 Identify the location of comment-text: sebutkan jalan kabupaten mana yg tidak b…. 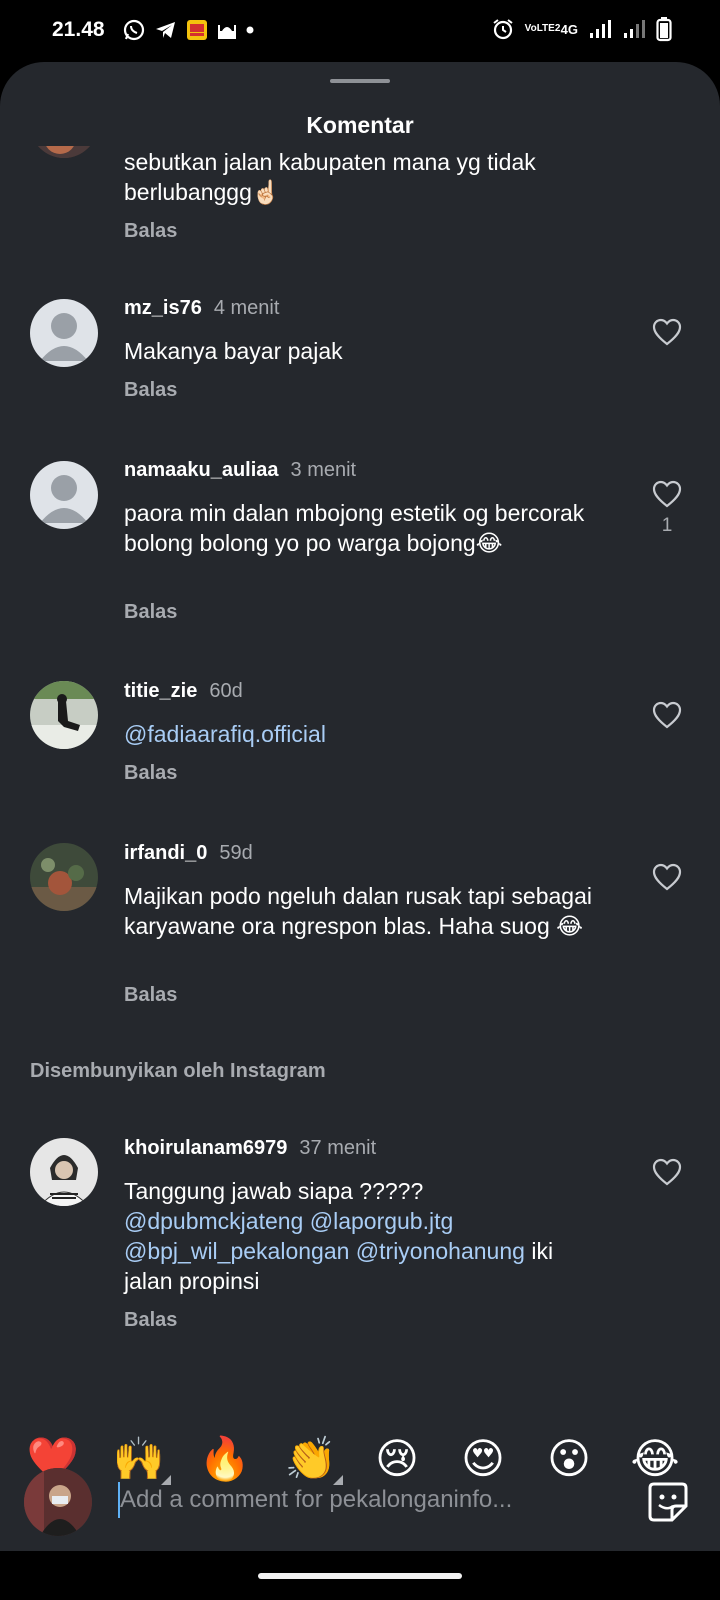
(330, 177).